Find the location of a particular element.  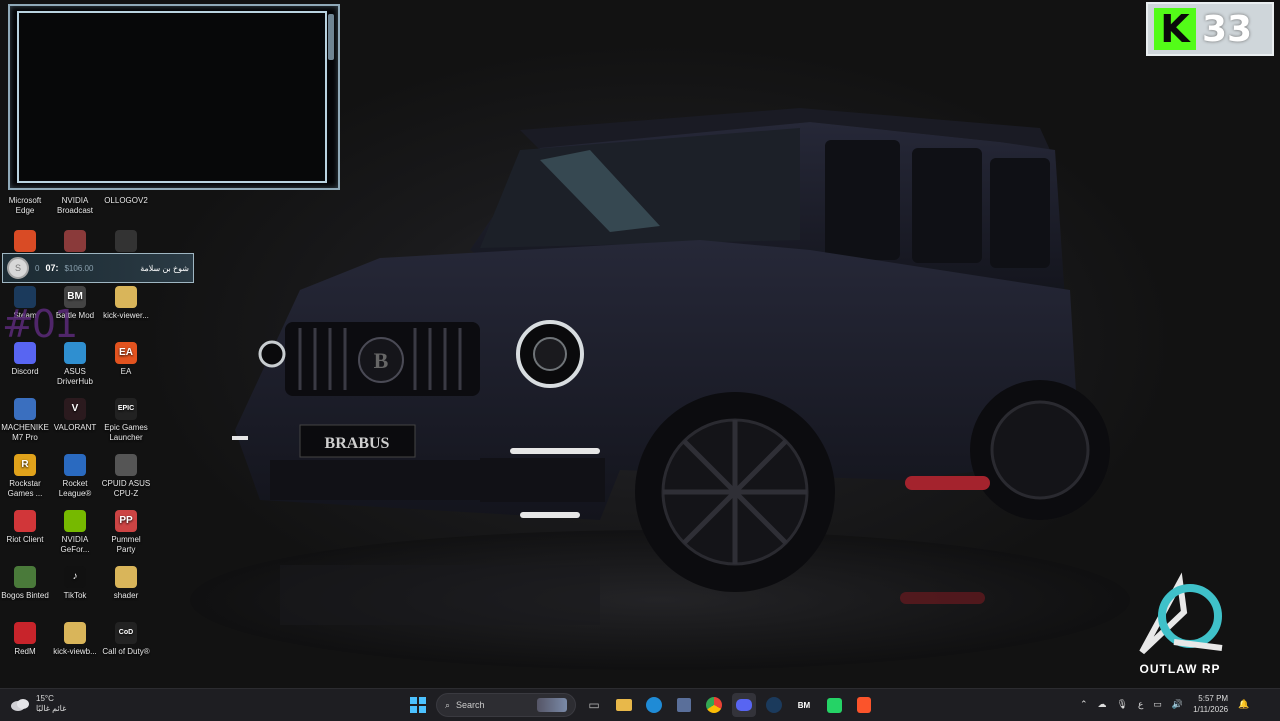

windows-start-icon is located at coordinates (418, 705).